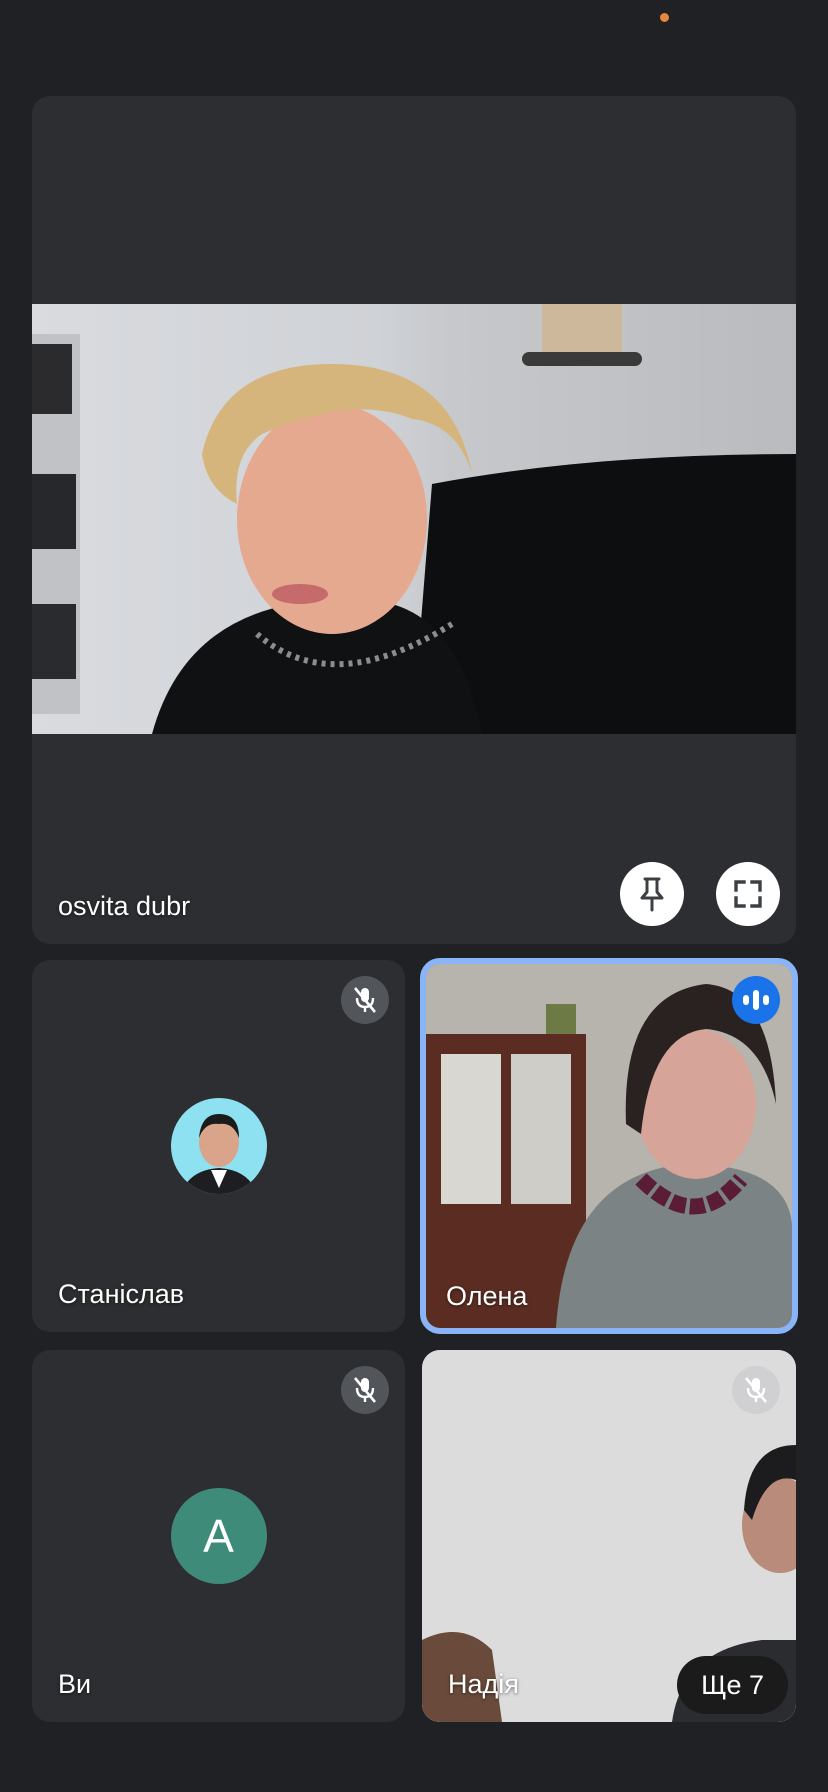 This screenshot has width=828, height=1792. I want to click on participant-name: Ви, so click(75, 1684).